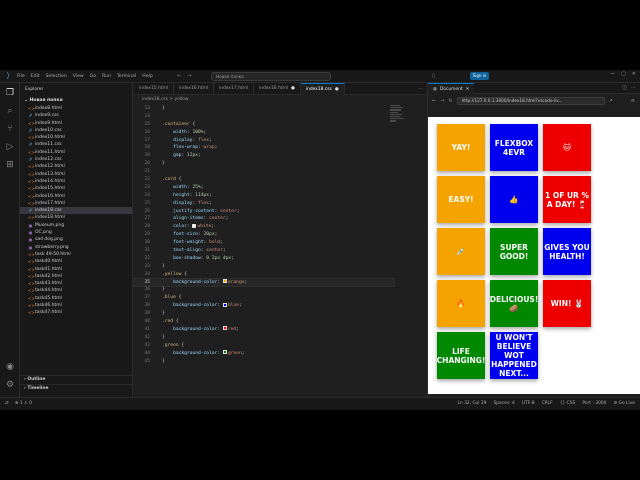 The width and height of the screenshot is (640, 480). Describe the element at coordinates (76, 130) in the screenshot. I see `file-item: # index10.css` at that location.